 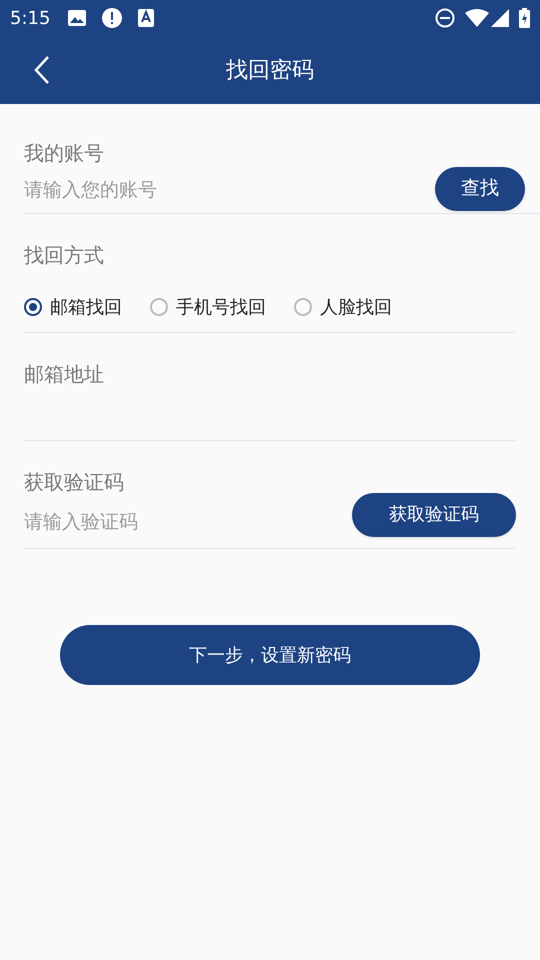 I want to click on code-input: 请输入验证码, so click(x=188, y=522).